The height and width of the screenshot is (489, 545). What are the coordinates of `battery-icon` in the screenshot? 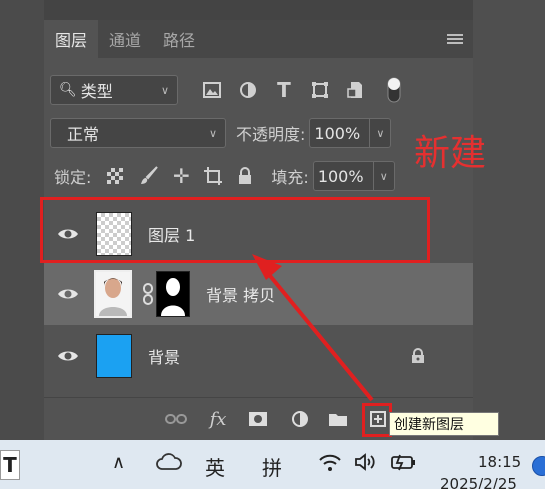 It's located at (403, 464).